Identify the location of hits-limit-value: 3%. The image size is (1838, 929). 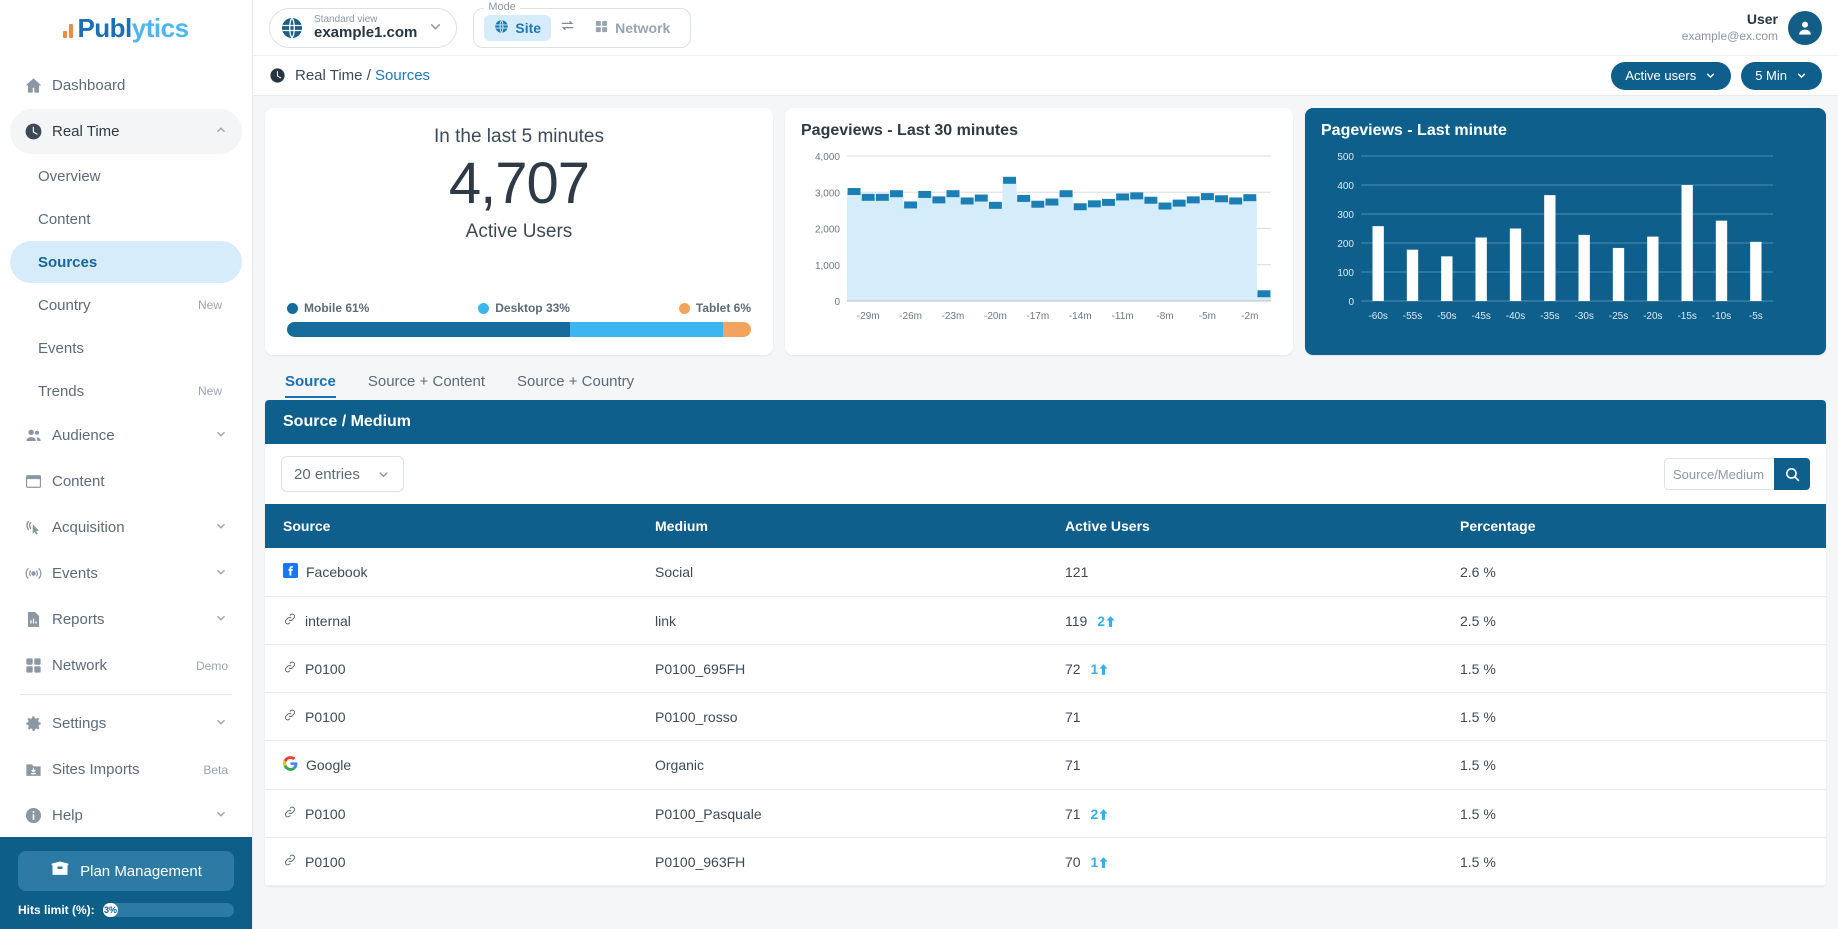
(110, 910).